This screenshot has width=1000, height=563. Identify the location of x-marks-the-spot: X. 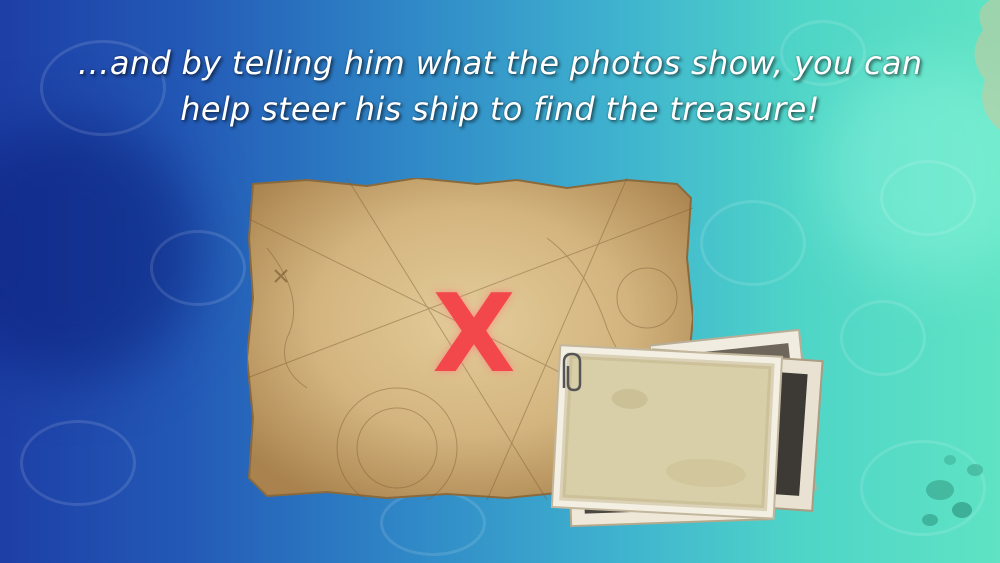
(474, 334).